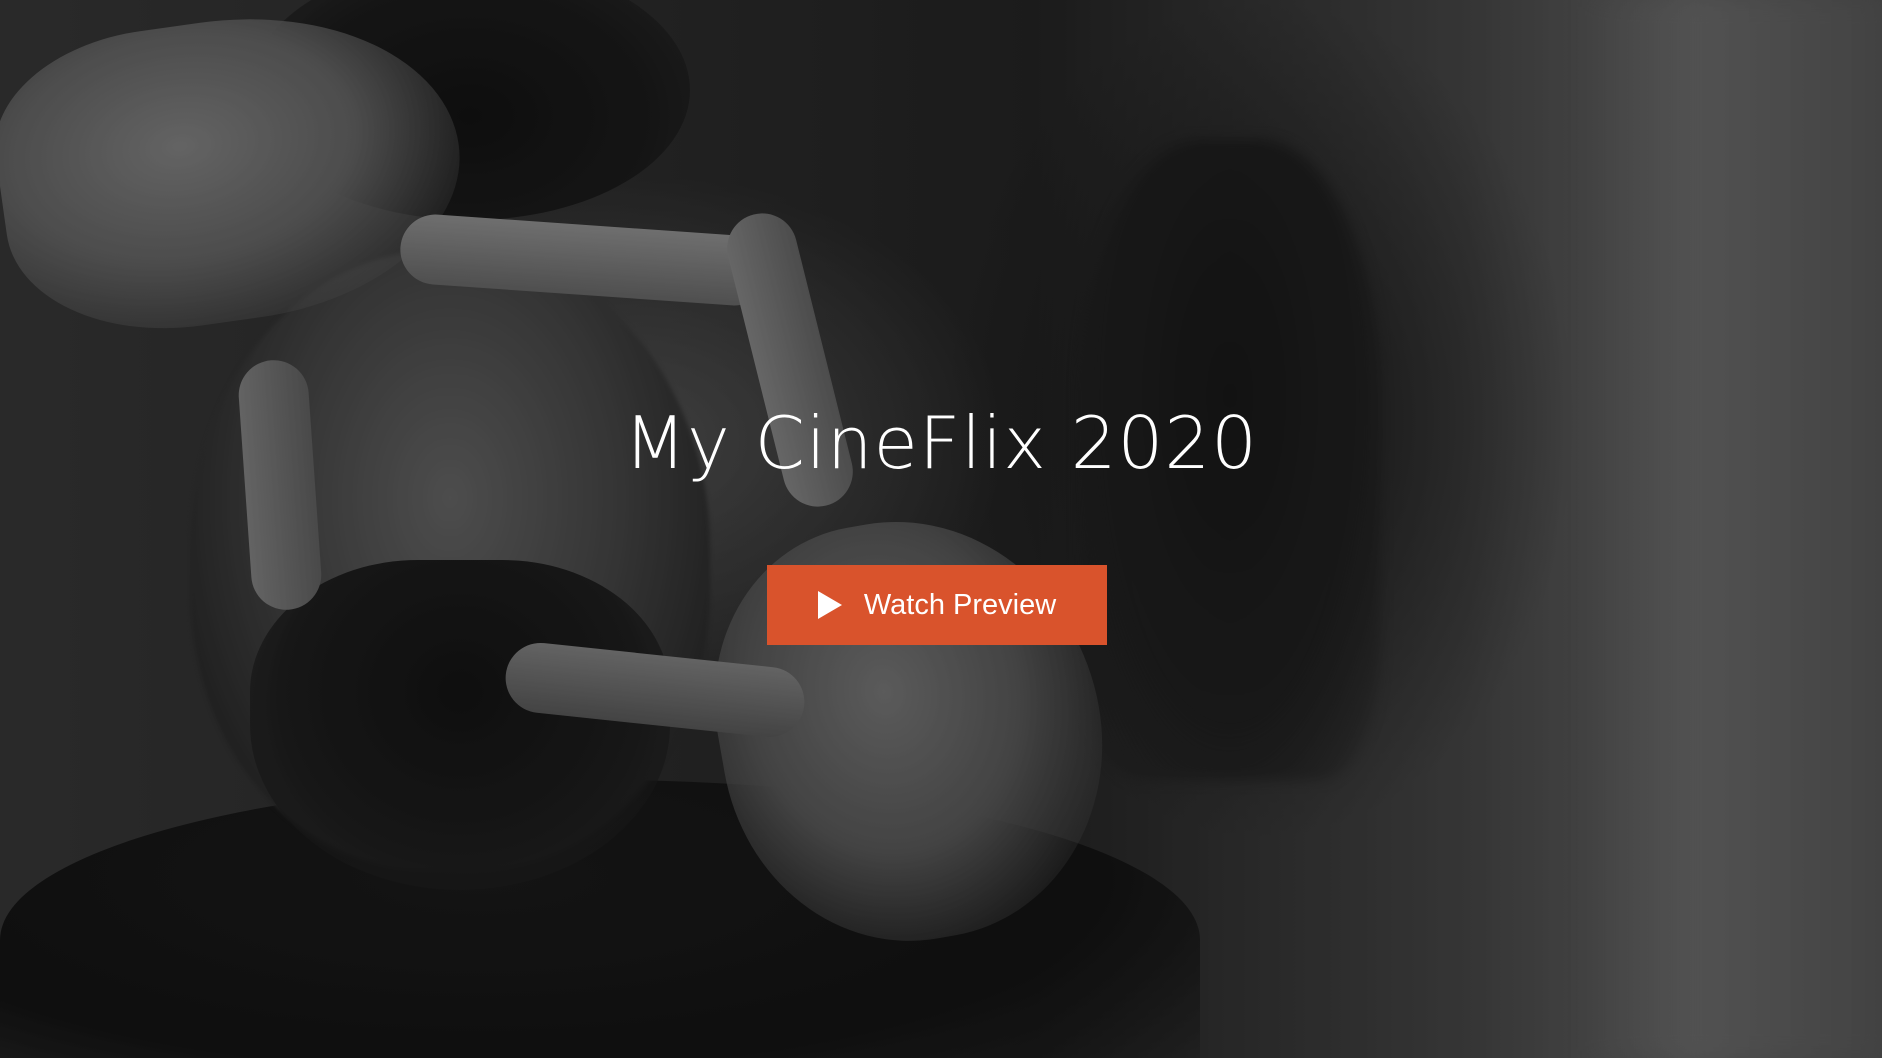  What do you see at coordinates (960, 604) in the screenshot?
I see `watch-preview-label: Watch Preview` at bounding box center [960, 604].